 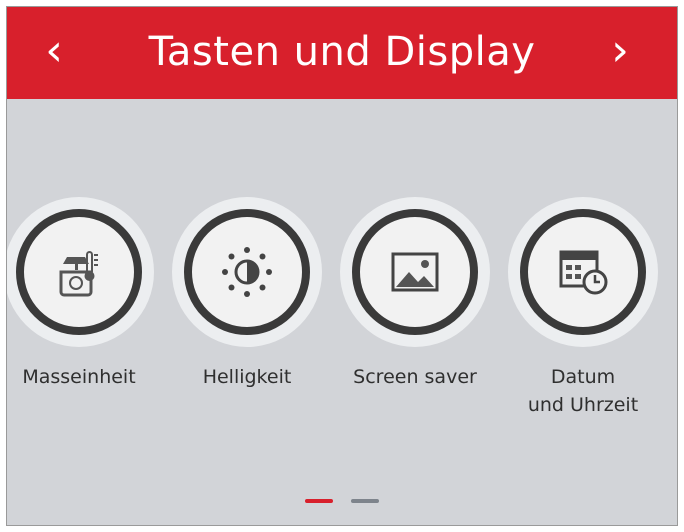 I want to click on menu-item-screen-saver: Screen saver, so click(x=415, y=294).